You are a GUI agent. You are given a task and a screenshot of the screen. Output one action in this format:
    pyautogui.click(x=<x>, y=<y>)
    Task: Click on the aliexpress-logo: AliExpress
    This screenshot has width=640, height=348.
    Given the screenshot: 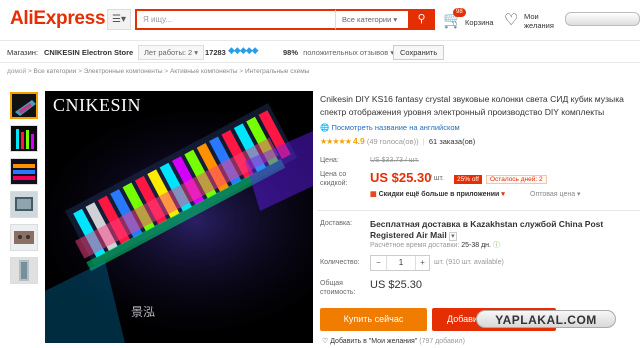 What is the action you would take?
    pyautogui.click(x=58, y=19)
    